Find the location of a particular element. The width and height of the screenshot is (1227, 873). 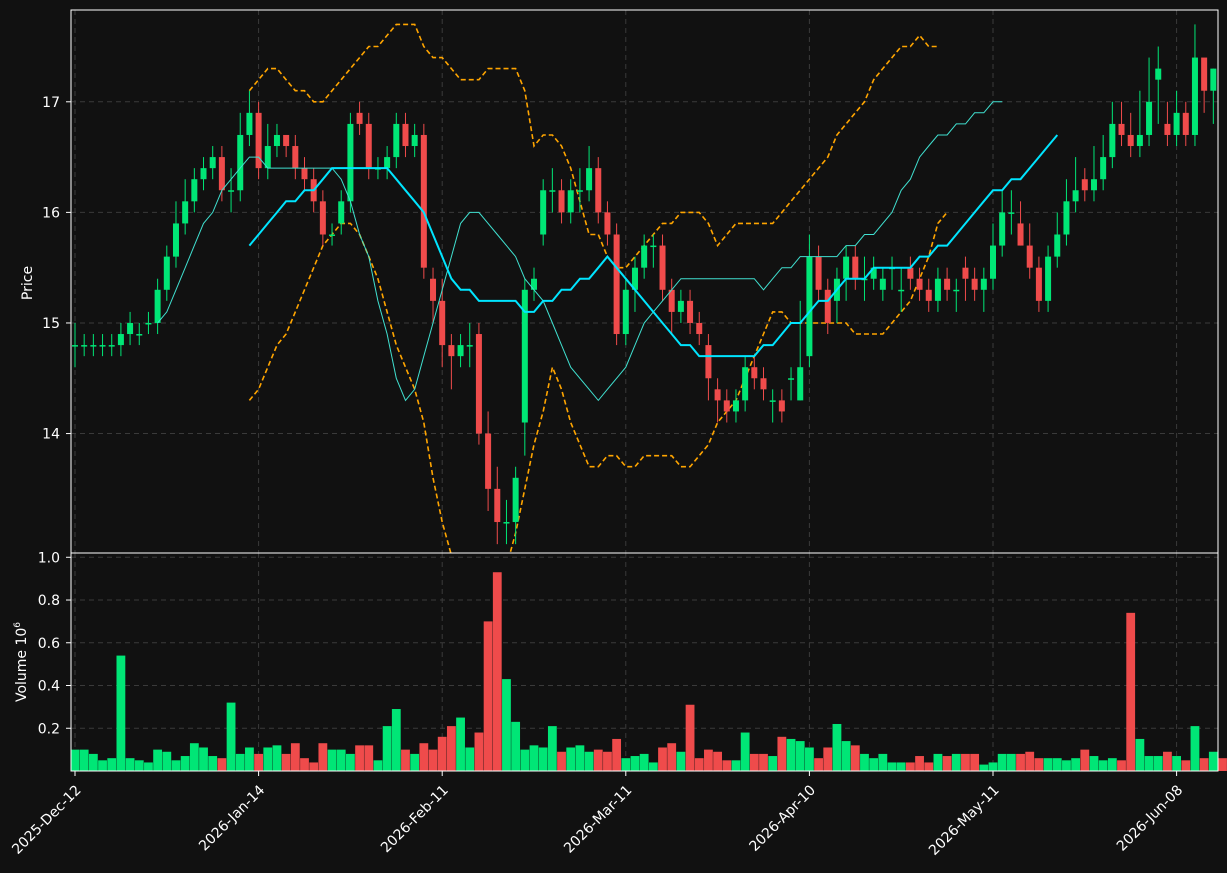

price-axis-label: Price is located at coordinates (28, 283).